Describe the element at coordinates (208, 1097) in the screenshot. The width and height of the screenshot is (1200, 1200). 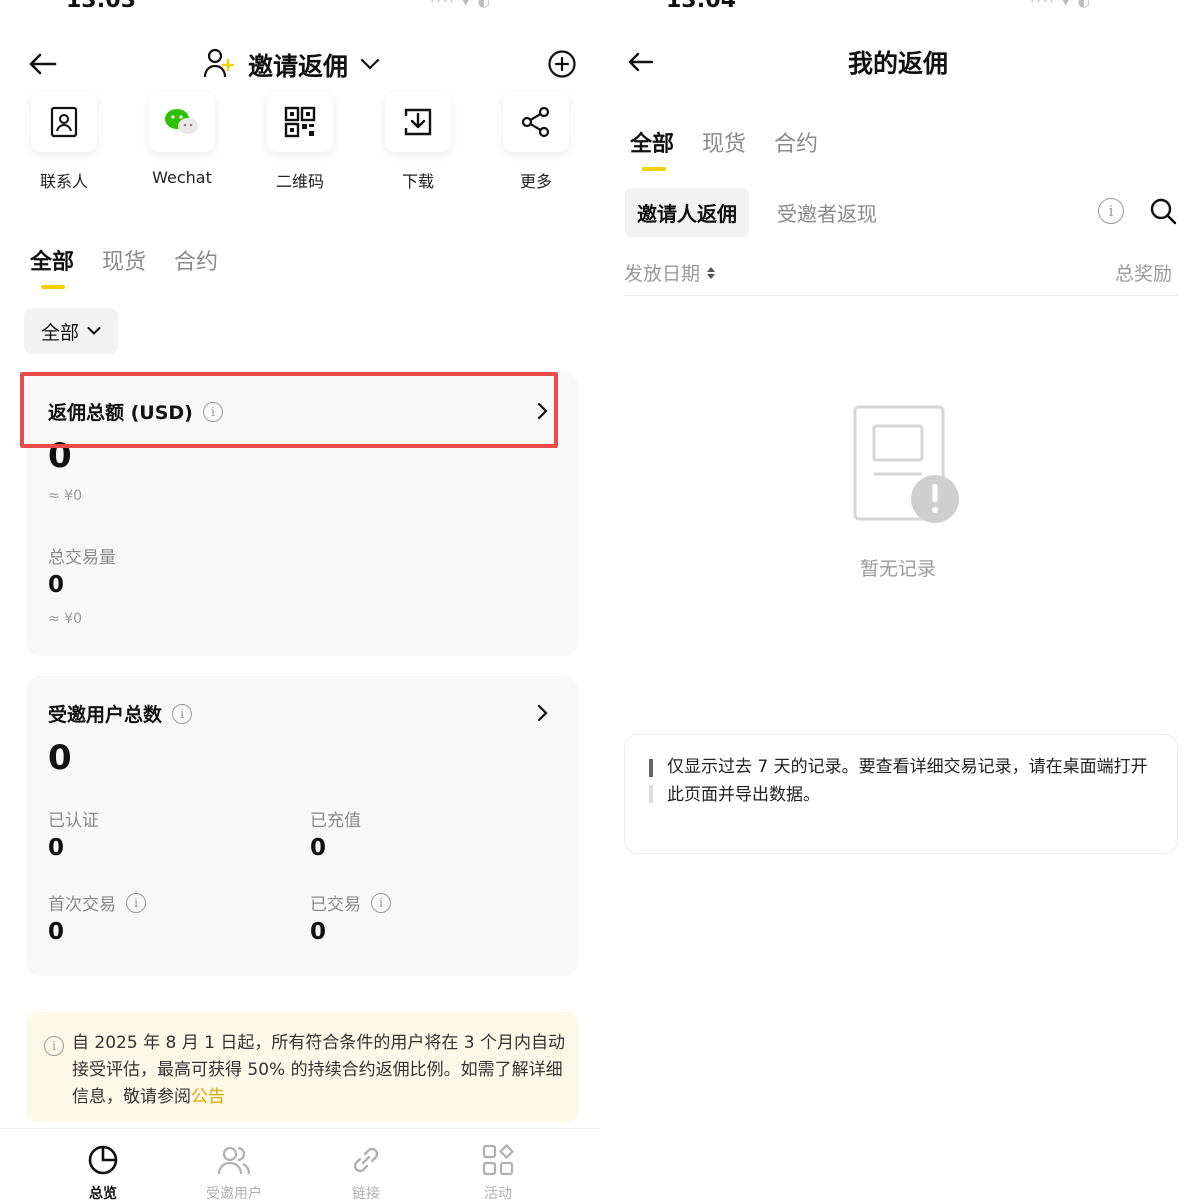
I see `announcement-link: 公告` at that location.